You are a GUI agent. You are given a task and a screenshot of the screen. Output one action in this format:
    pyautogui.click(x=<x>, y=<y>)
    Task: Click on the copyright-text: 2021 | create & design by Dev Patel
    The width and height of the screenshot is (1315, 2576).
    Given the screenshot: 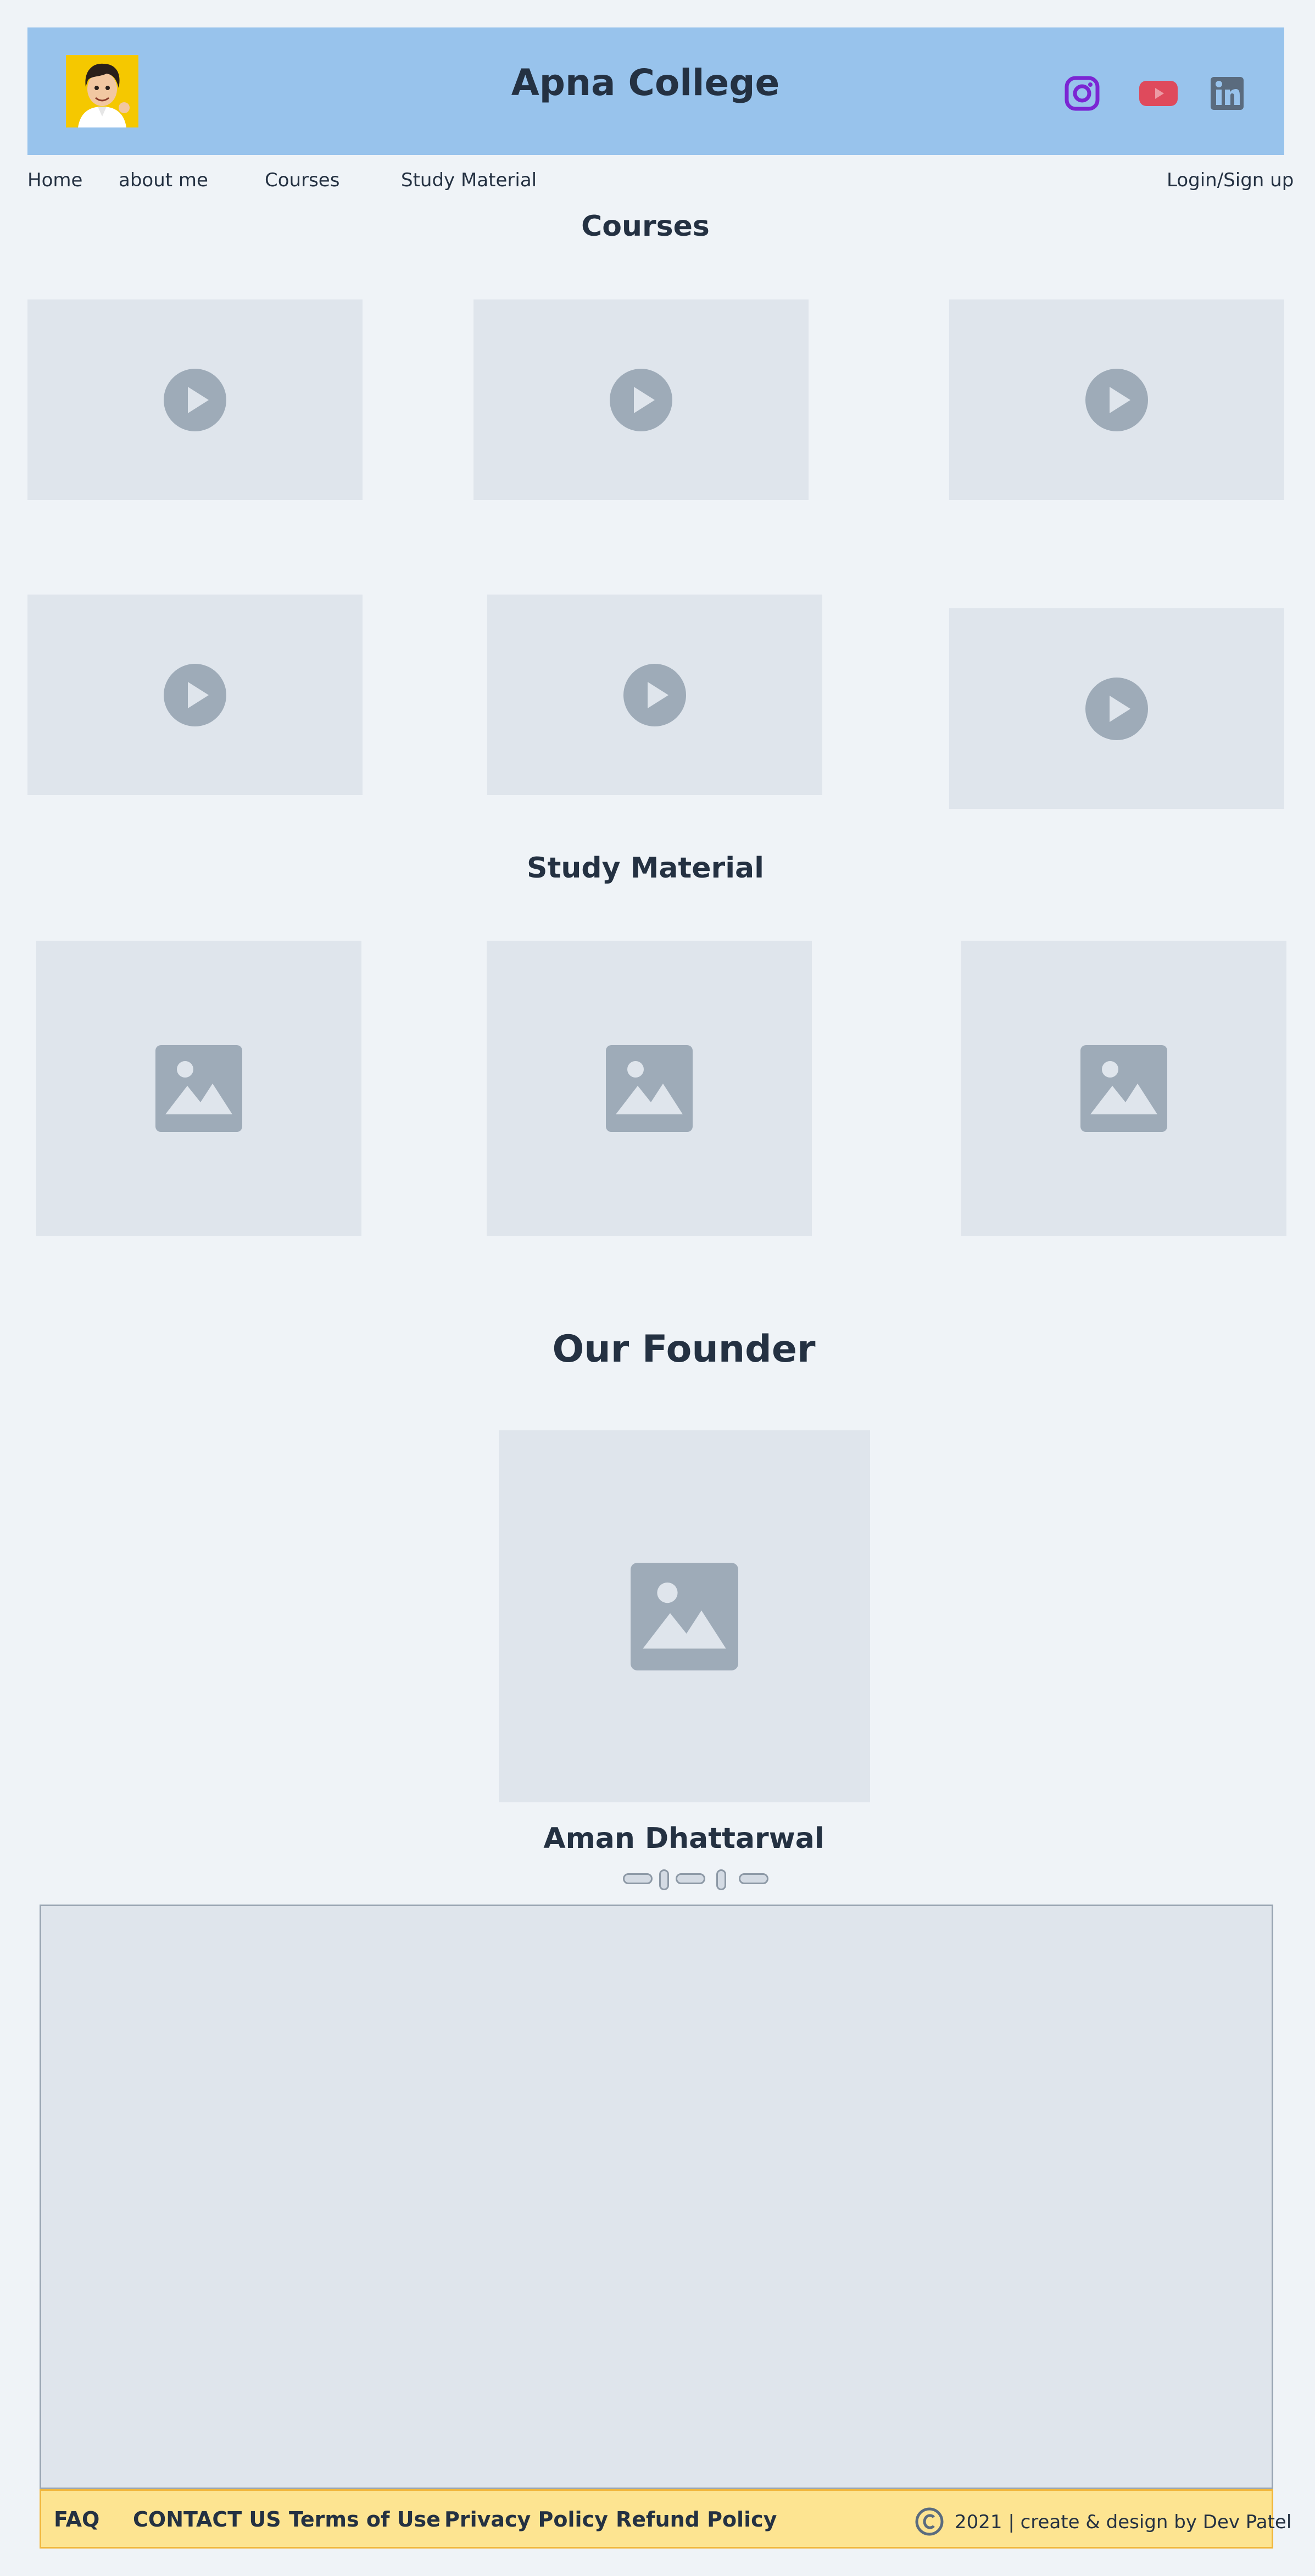 What is the action you would take?
    pyautogui.click(x=1123, y=2522)
    